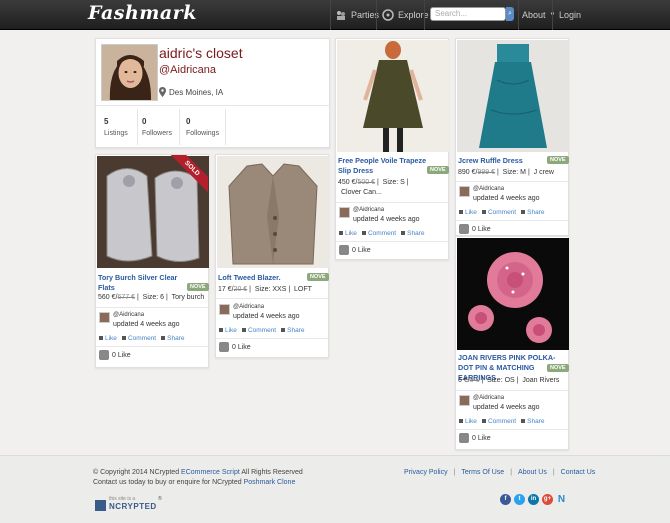 The image size is (670, 523). Describe the element at coordinates (187, 70) in the screenshot. I see `profile-handle: @Aidricana` at that location.